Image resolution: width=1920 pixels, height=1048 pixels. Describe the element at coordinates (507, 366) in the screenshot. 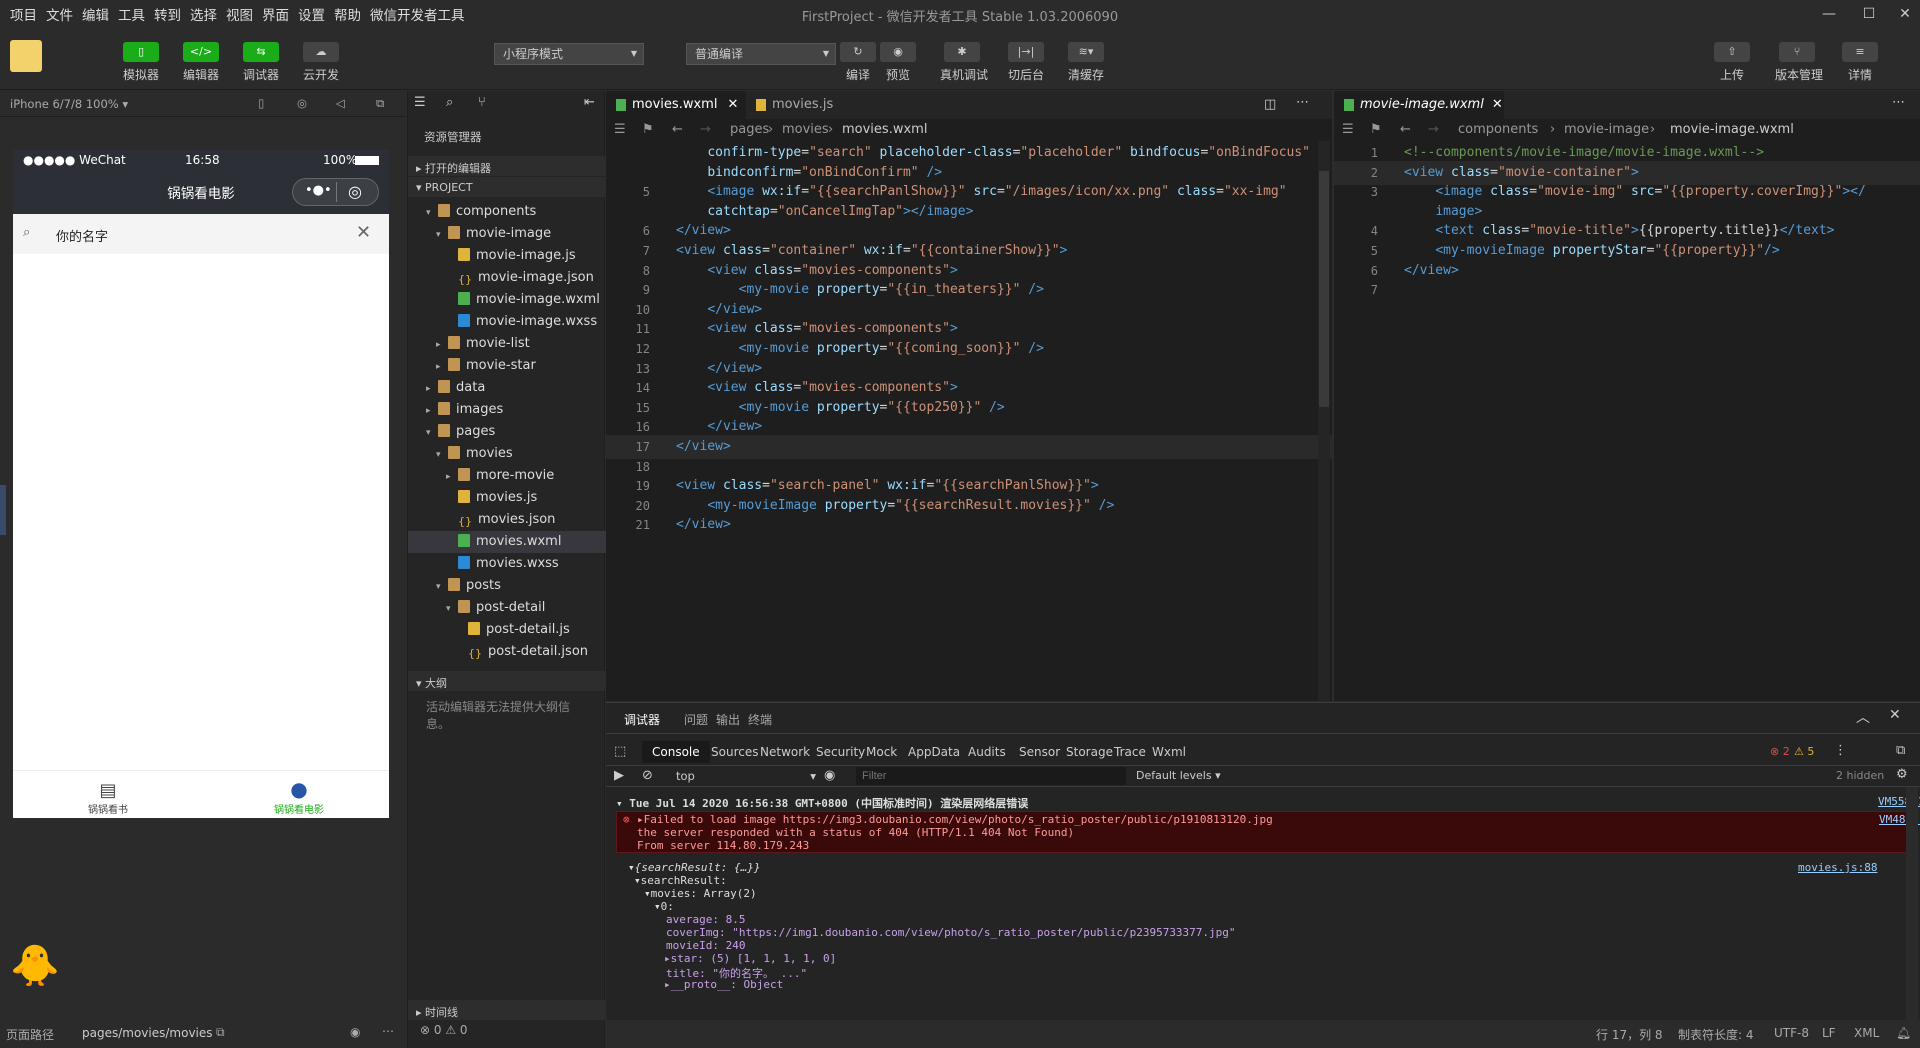

I see `tree-folder: ▸ movie-star` at that location.